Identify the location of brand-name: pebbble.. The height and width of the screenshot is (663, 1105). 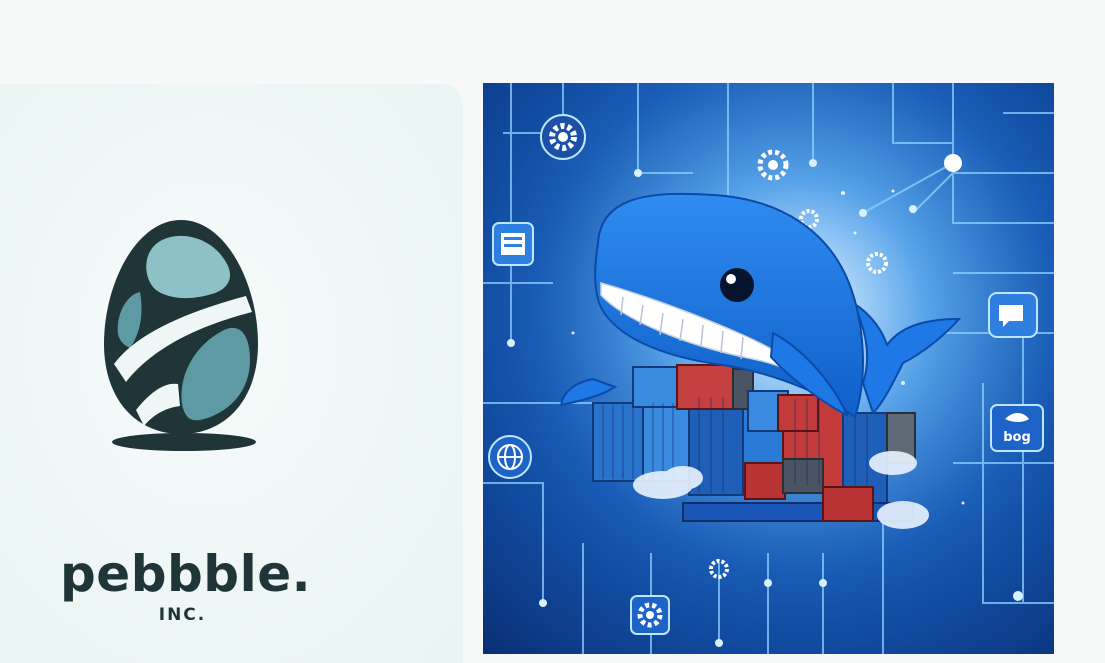
(186, 574).